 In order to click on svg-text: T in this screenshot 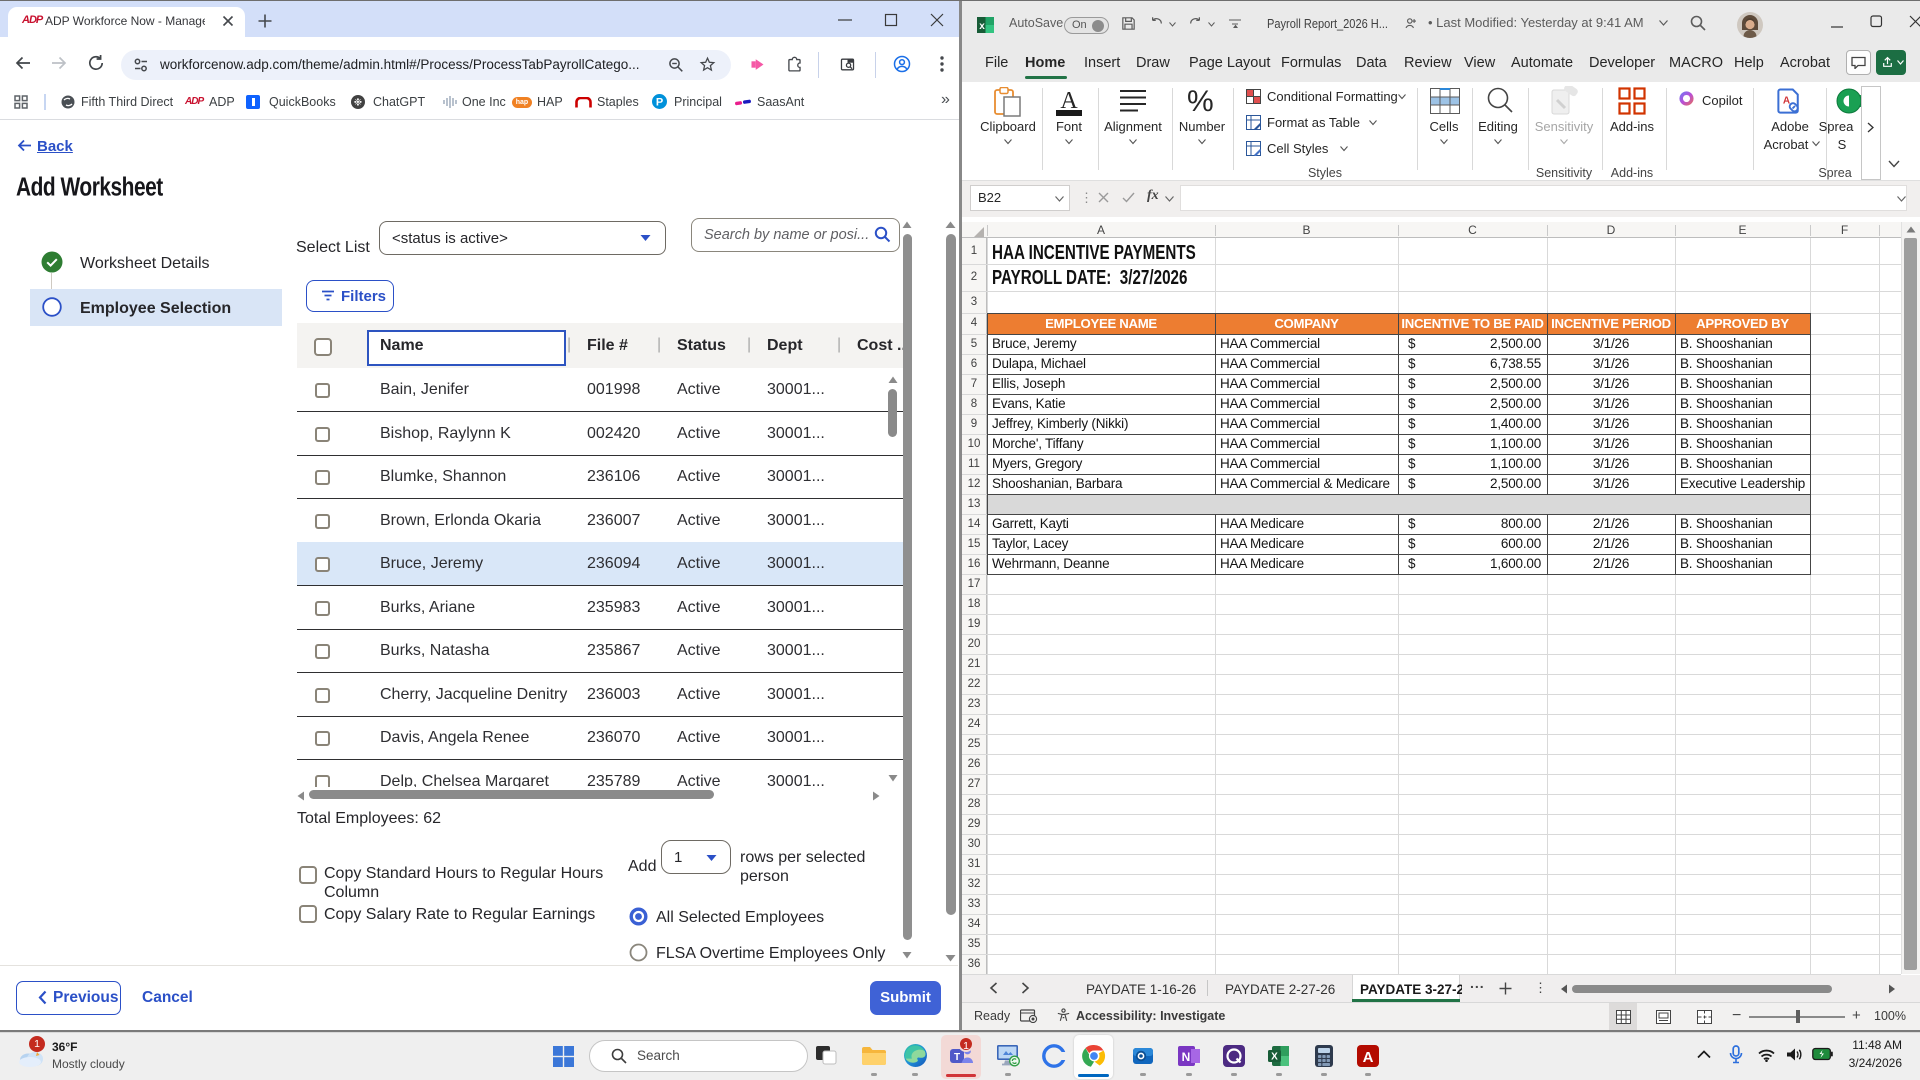, I will do `click(957, 1057)`.